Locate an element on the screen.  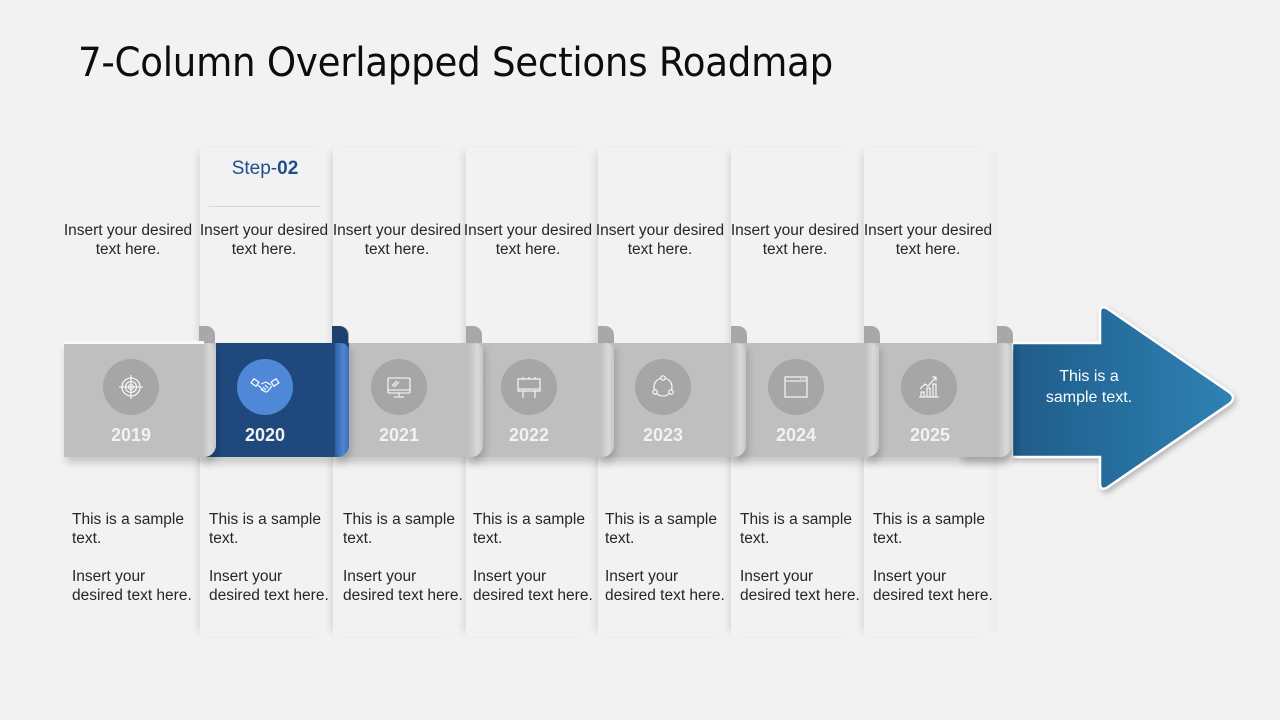
monitor-icon is located at coordinates (399, 387).